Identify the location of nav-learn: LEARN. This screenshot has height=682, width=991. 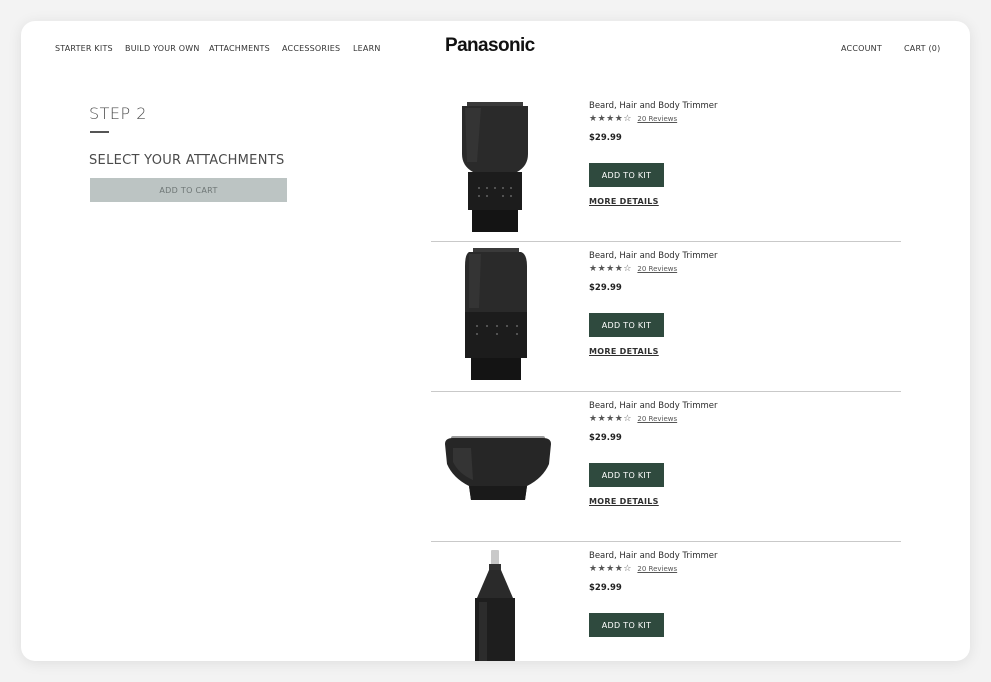
(367, 48).